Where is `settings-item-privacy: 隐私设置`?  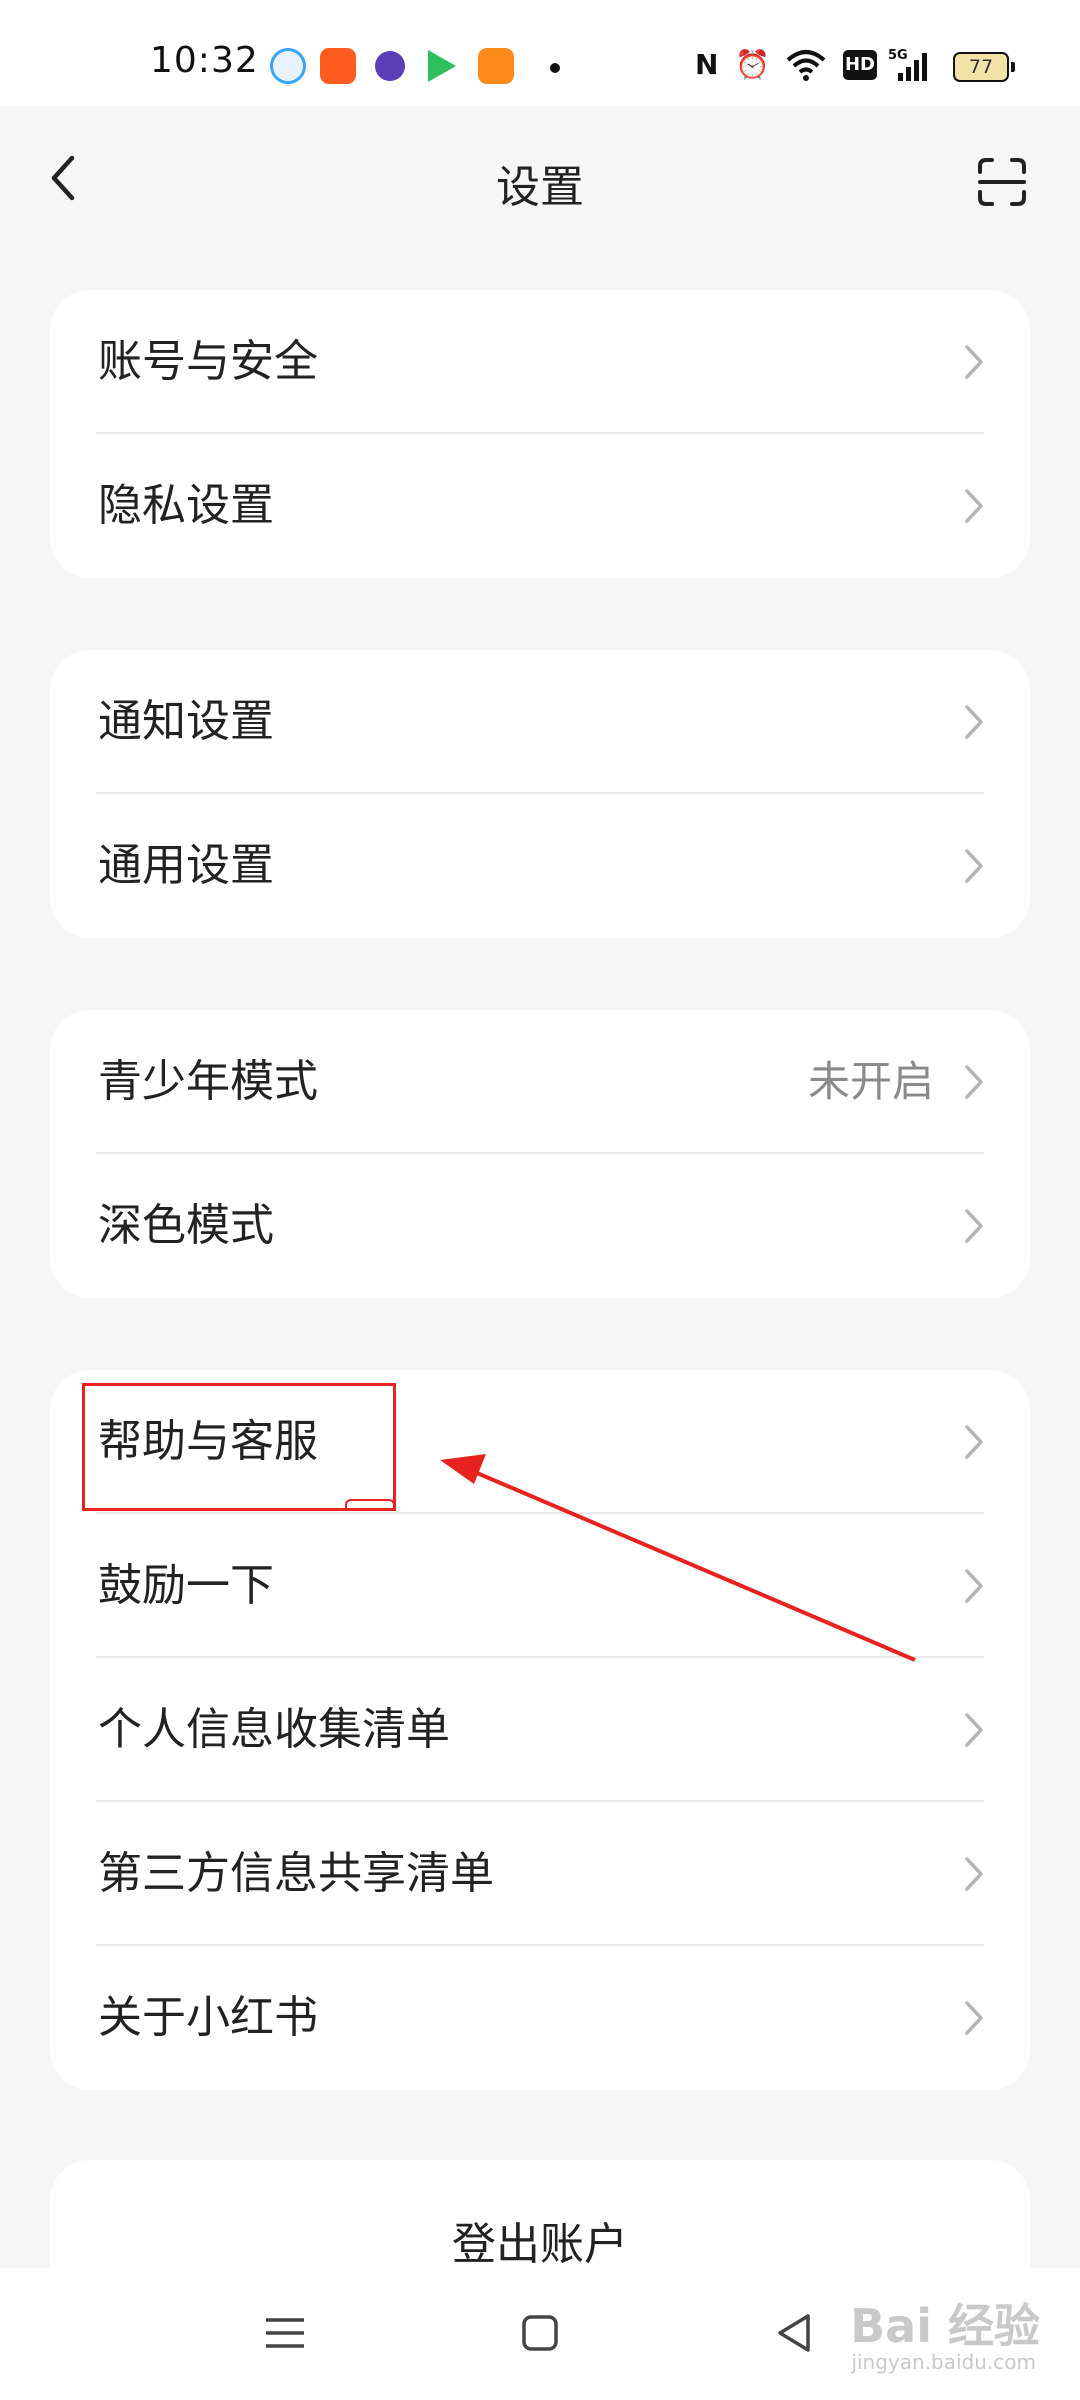
settings-item-privacy: 隐私设置 is located at coordinates (540, 506).